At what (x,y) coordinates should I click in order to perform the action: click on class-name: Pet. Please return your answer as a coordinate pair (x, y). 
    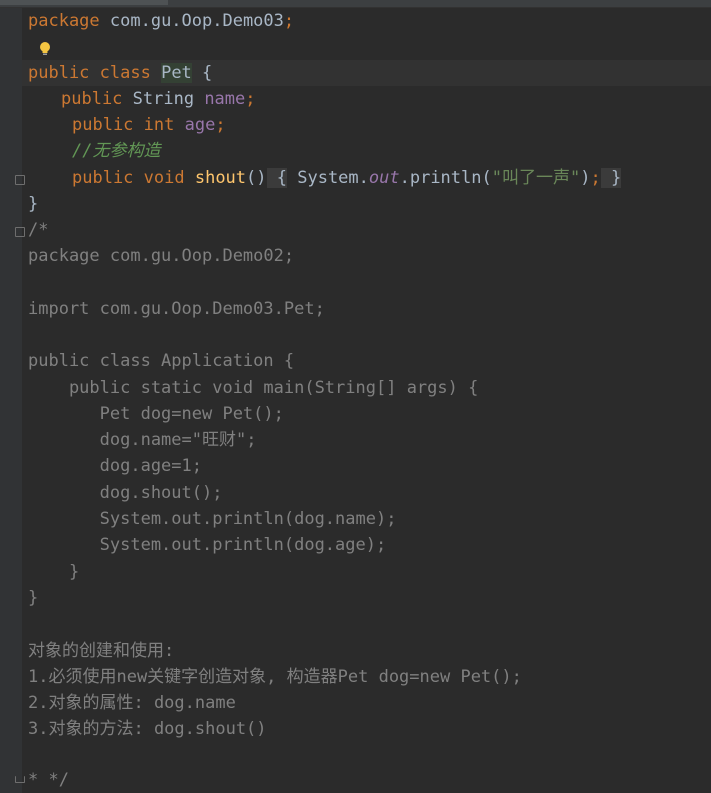
    Looking at the image, I should click on (176, 73).